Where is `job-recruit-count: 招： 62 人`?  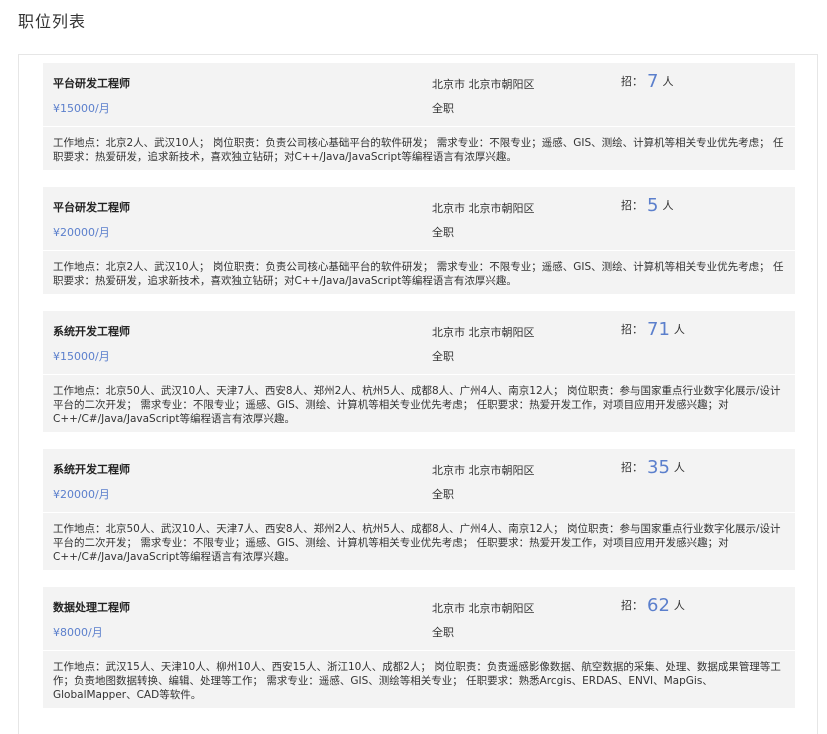
job-recruit-count: 招： 62 人 is located at coordinates (653, 605).